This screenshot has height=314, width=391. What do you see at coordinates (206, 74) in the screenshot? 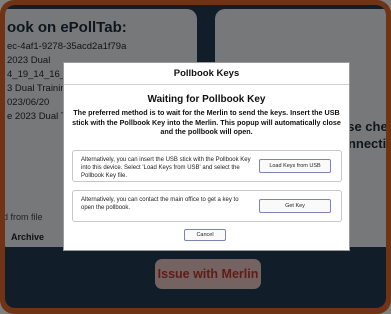
I see `dialog-title: Pollbook Keys` at bounding box center [206, 74].